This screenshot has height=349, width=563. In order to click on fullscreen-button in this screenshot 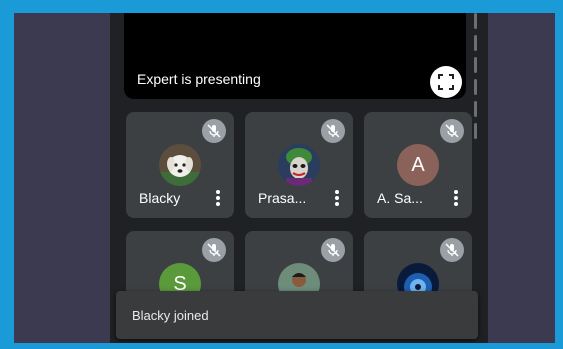, I will do `click(446, 82)`.